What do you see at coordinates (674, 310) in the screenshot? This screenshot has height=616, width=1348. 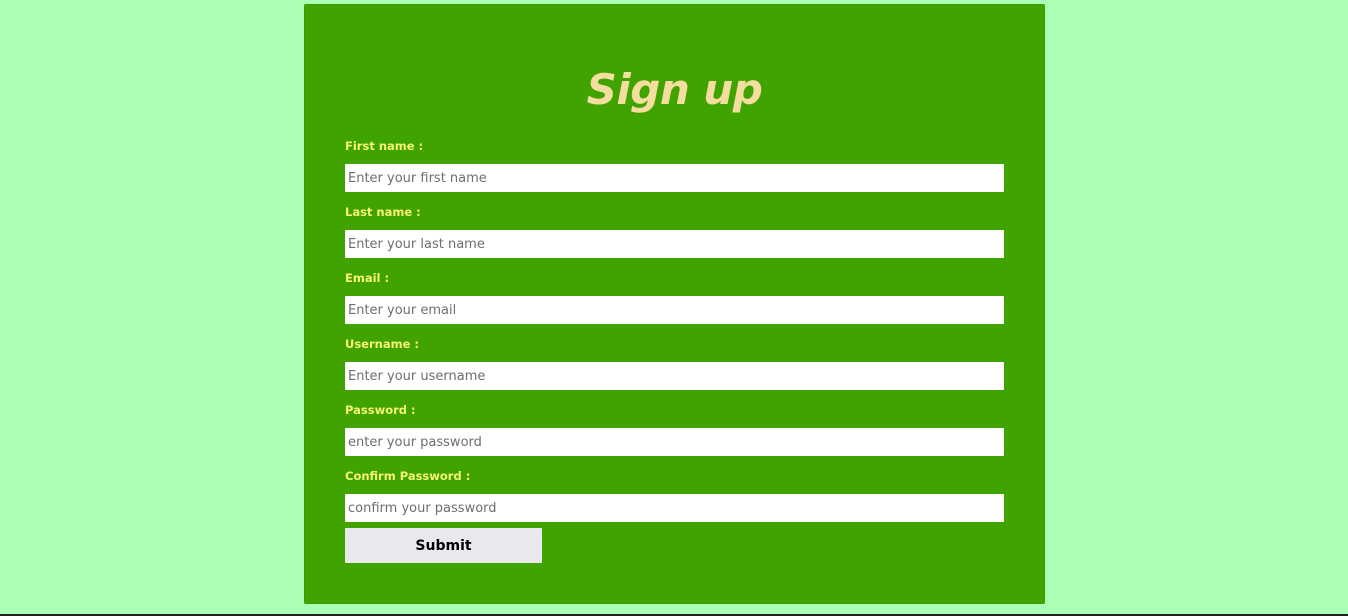 I see `email-input` at bounding box center [674, 310].